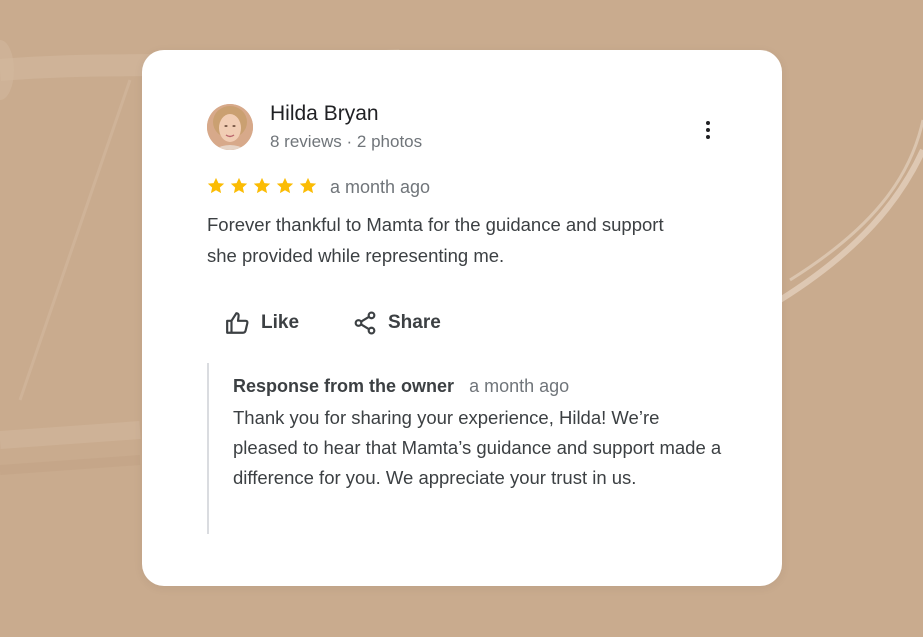  I want to click on thumbs-up-icon, so click(238, 323).